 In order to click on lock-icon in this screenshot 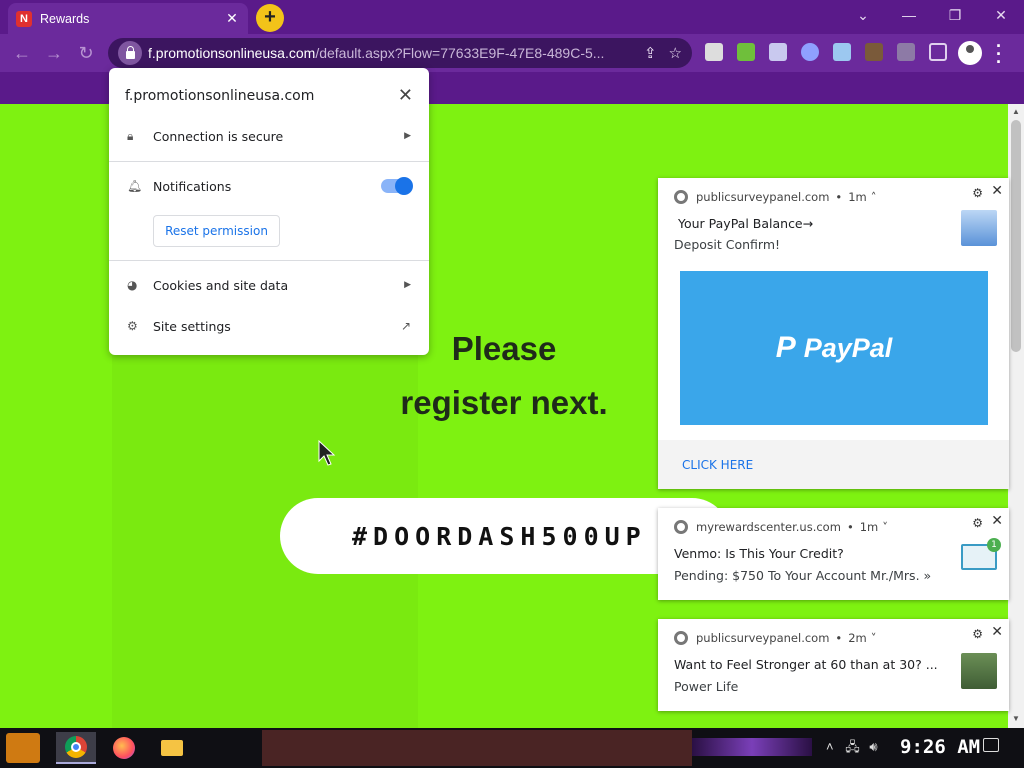, I will do `click(130, 52)`.